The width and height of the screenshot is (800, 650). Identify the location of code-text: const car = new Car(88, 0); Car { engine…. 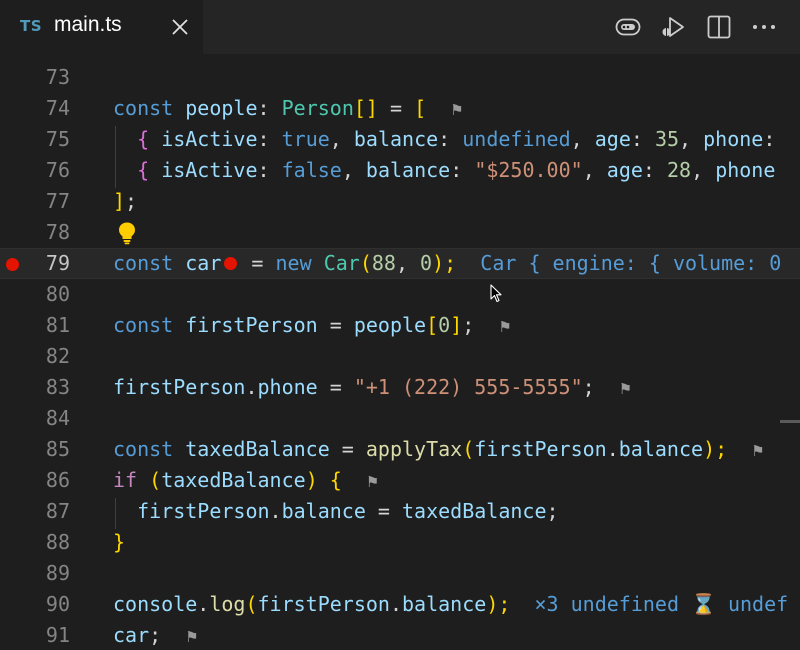
(447, 263).